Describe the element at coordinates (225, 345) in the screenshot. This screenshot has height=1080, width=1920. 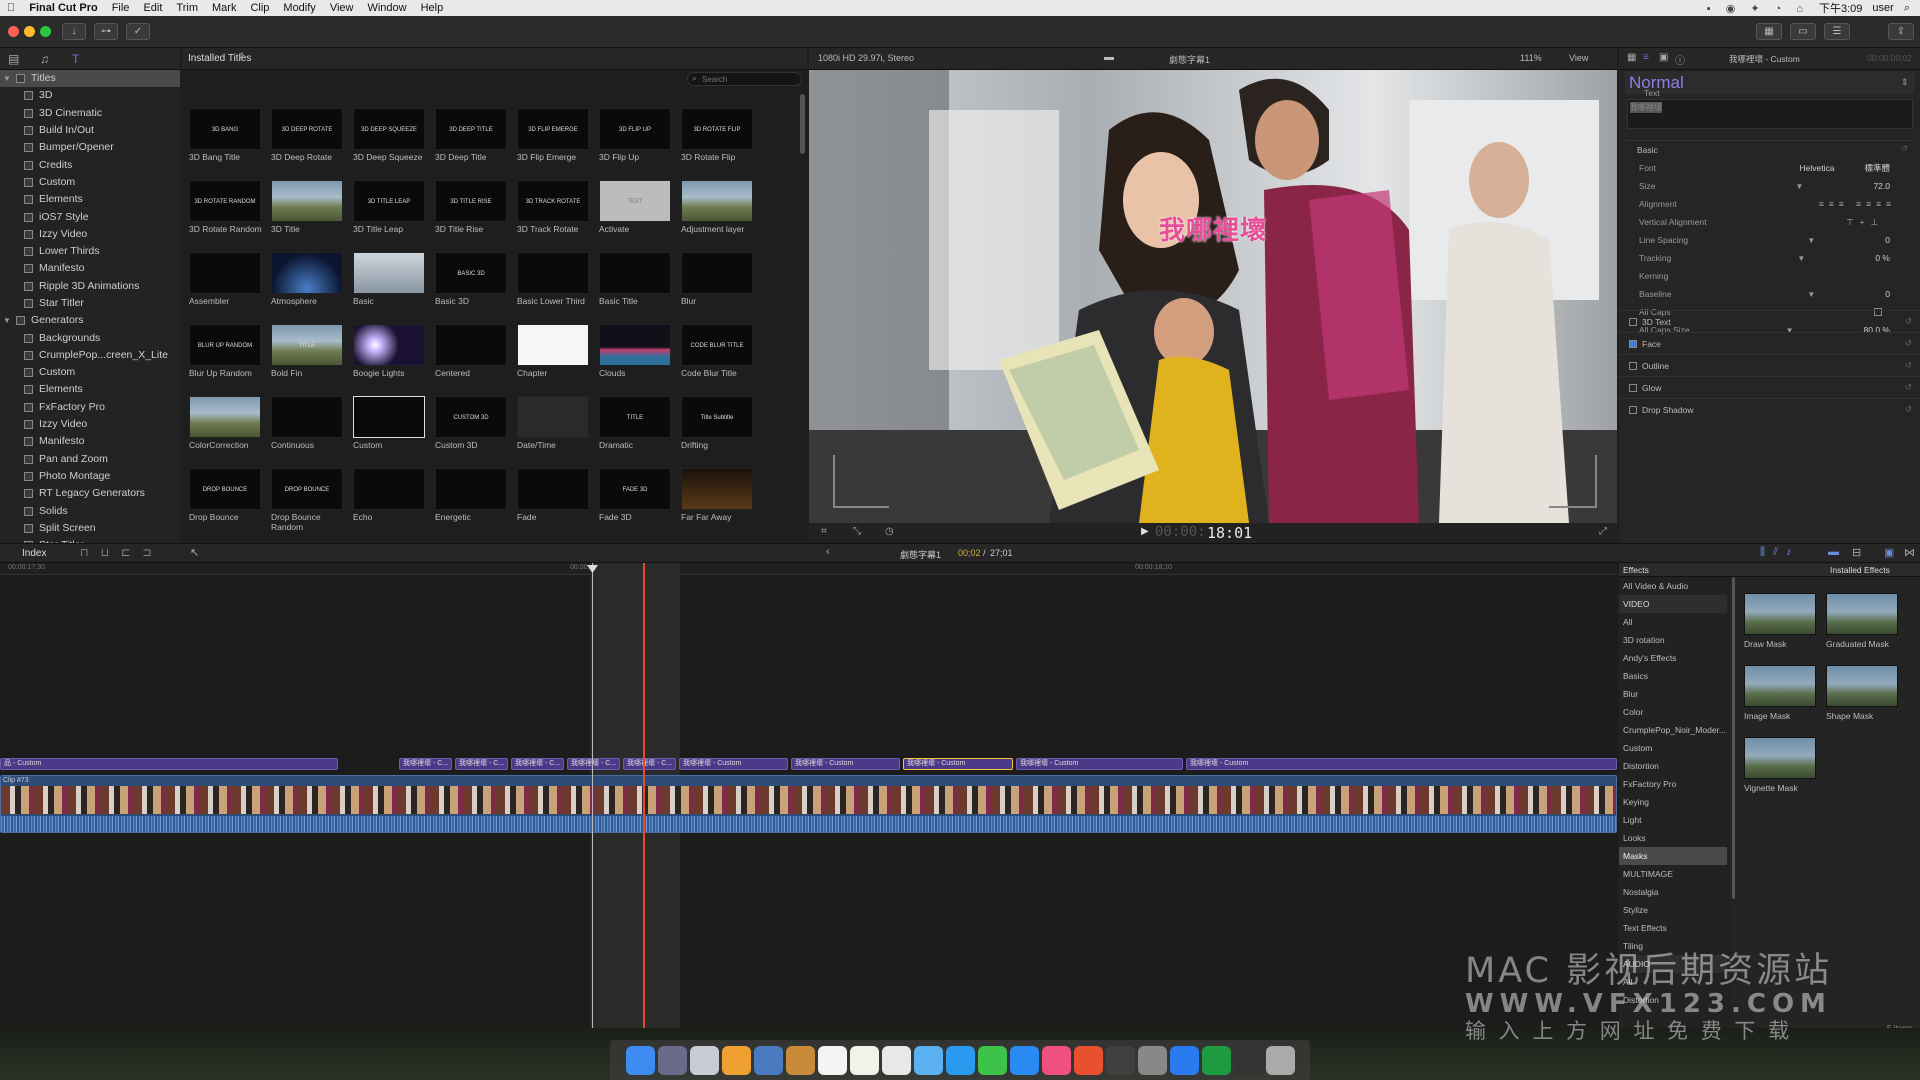
I see `title-thumbnail: BLUR UP RANDOM` at that location.